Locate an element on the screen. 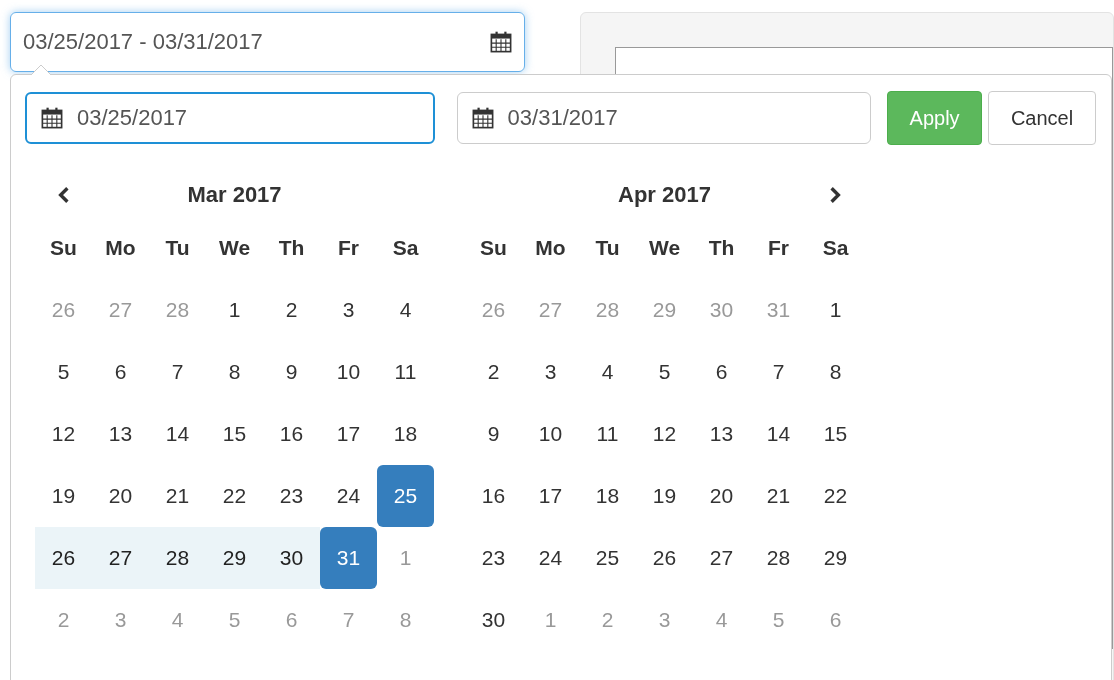 The image size is (1114, 680). end-date-field: 03/31/2017 is located at coordinates (664, 118).